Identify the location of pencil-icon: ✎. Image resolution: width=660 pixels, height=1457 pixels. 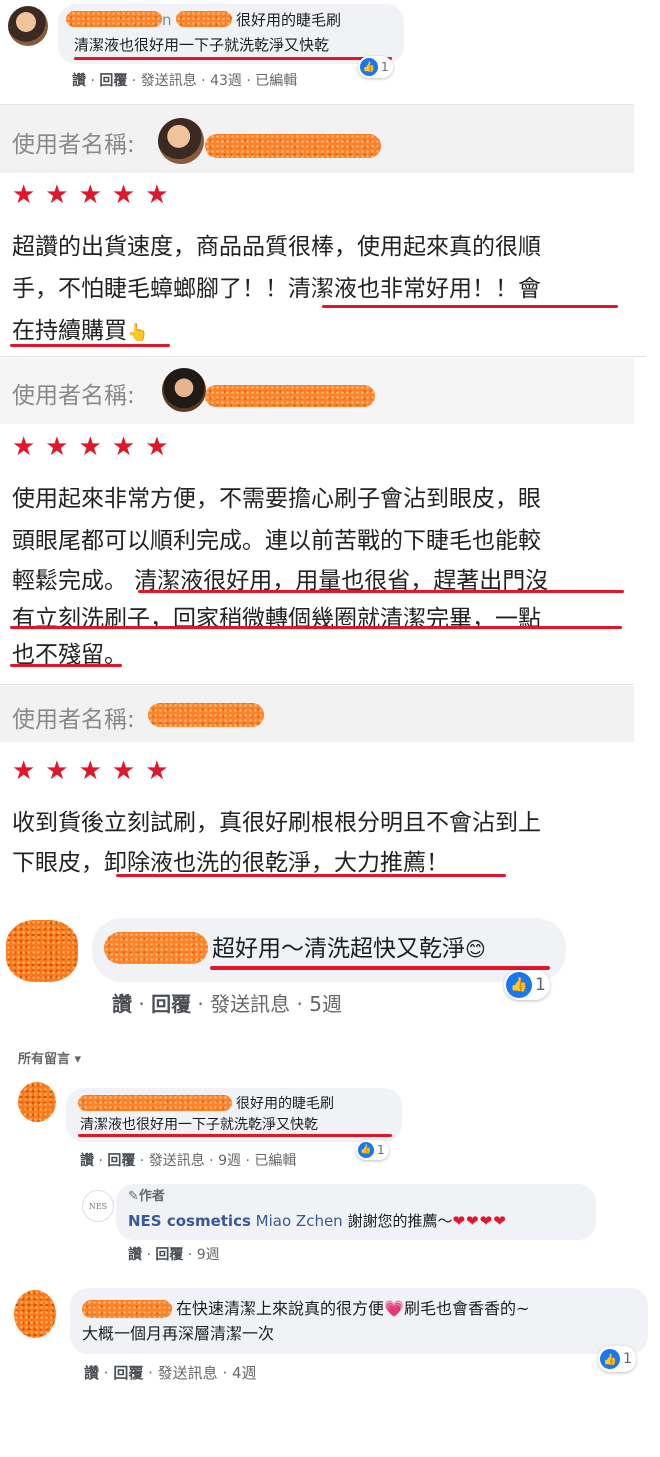
(133, 1196).